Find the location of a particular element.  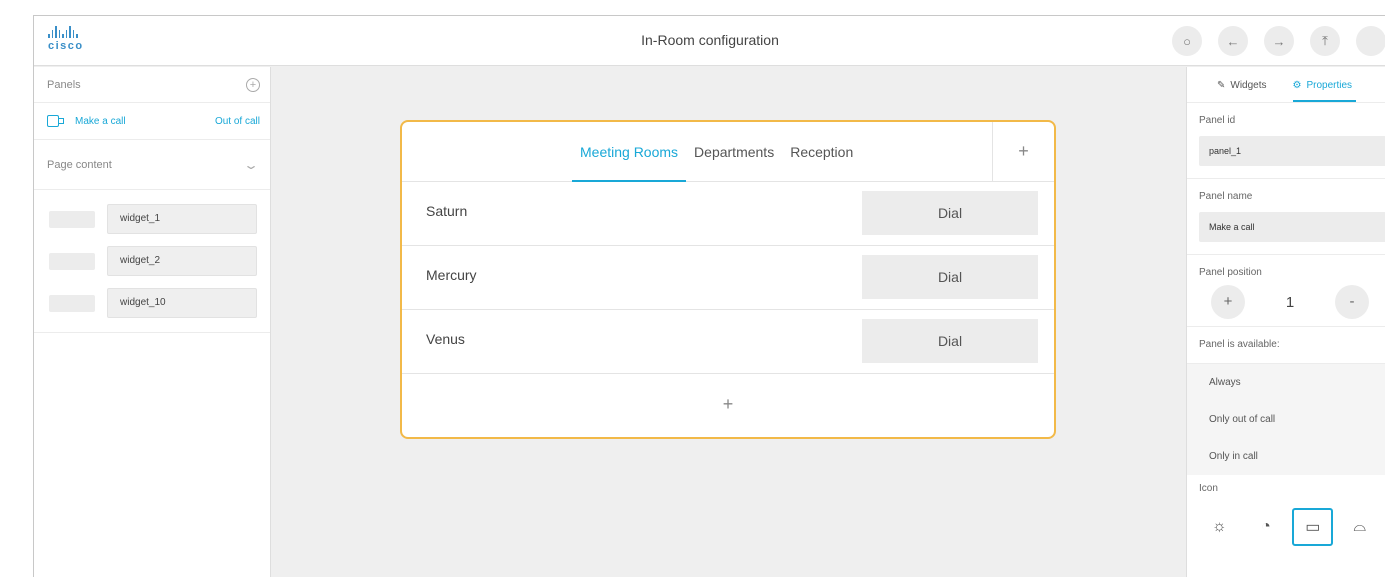

panel-id-label: Panel id is located at coordinates (1217, 120).